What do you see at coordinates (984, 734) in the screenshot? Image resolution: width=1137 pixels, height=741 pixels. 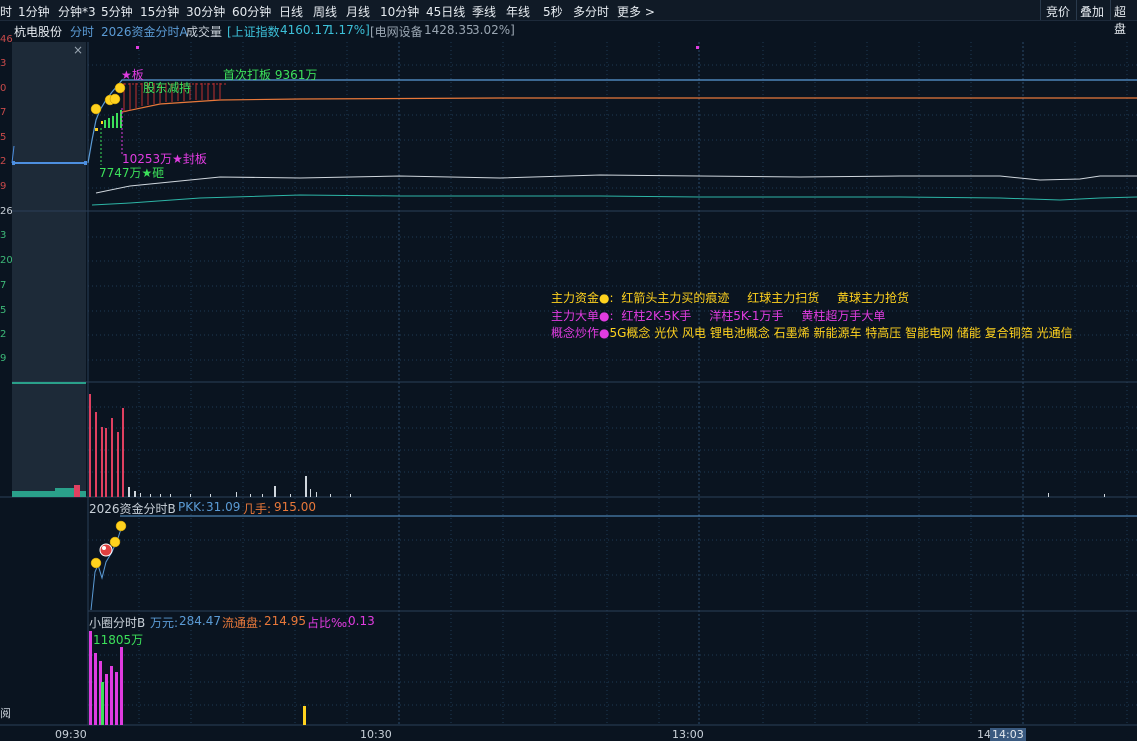 I see `time-label: 14` at bounding box center [984, 734].